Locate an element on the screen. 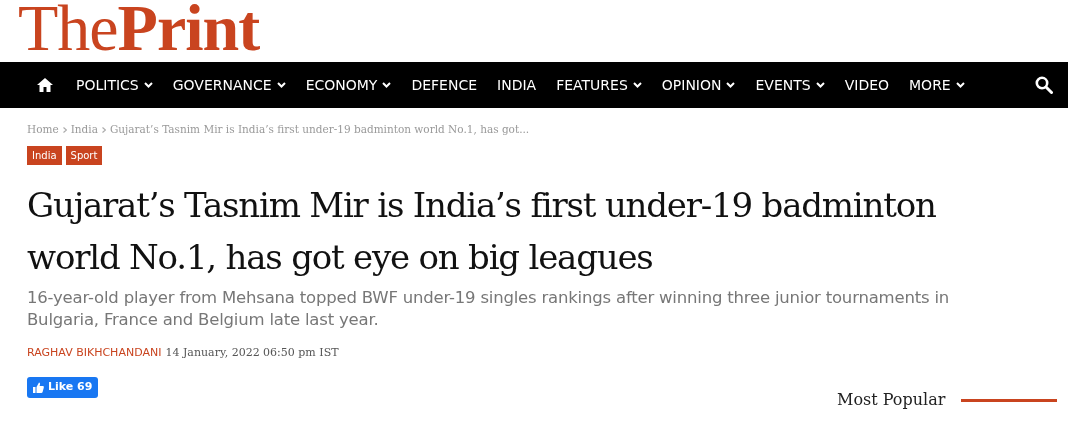  nav-link: DEFENCE is located at coordinates (444, 85).